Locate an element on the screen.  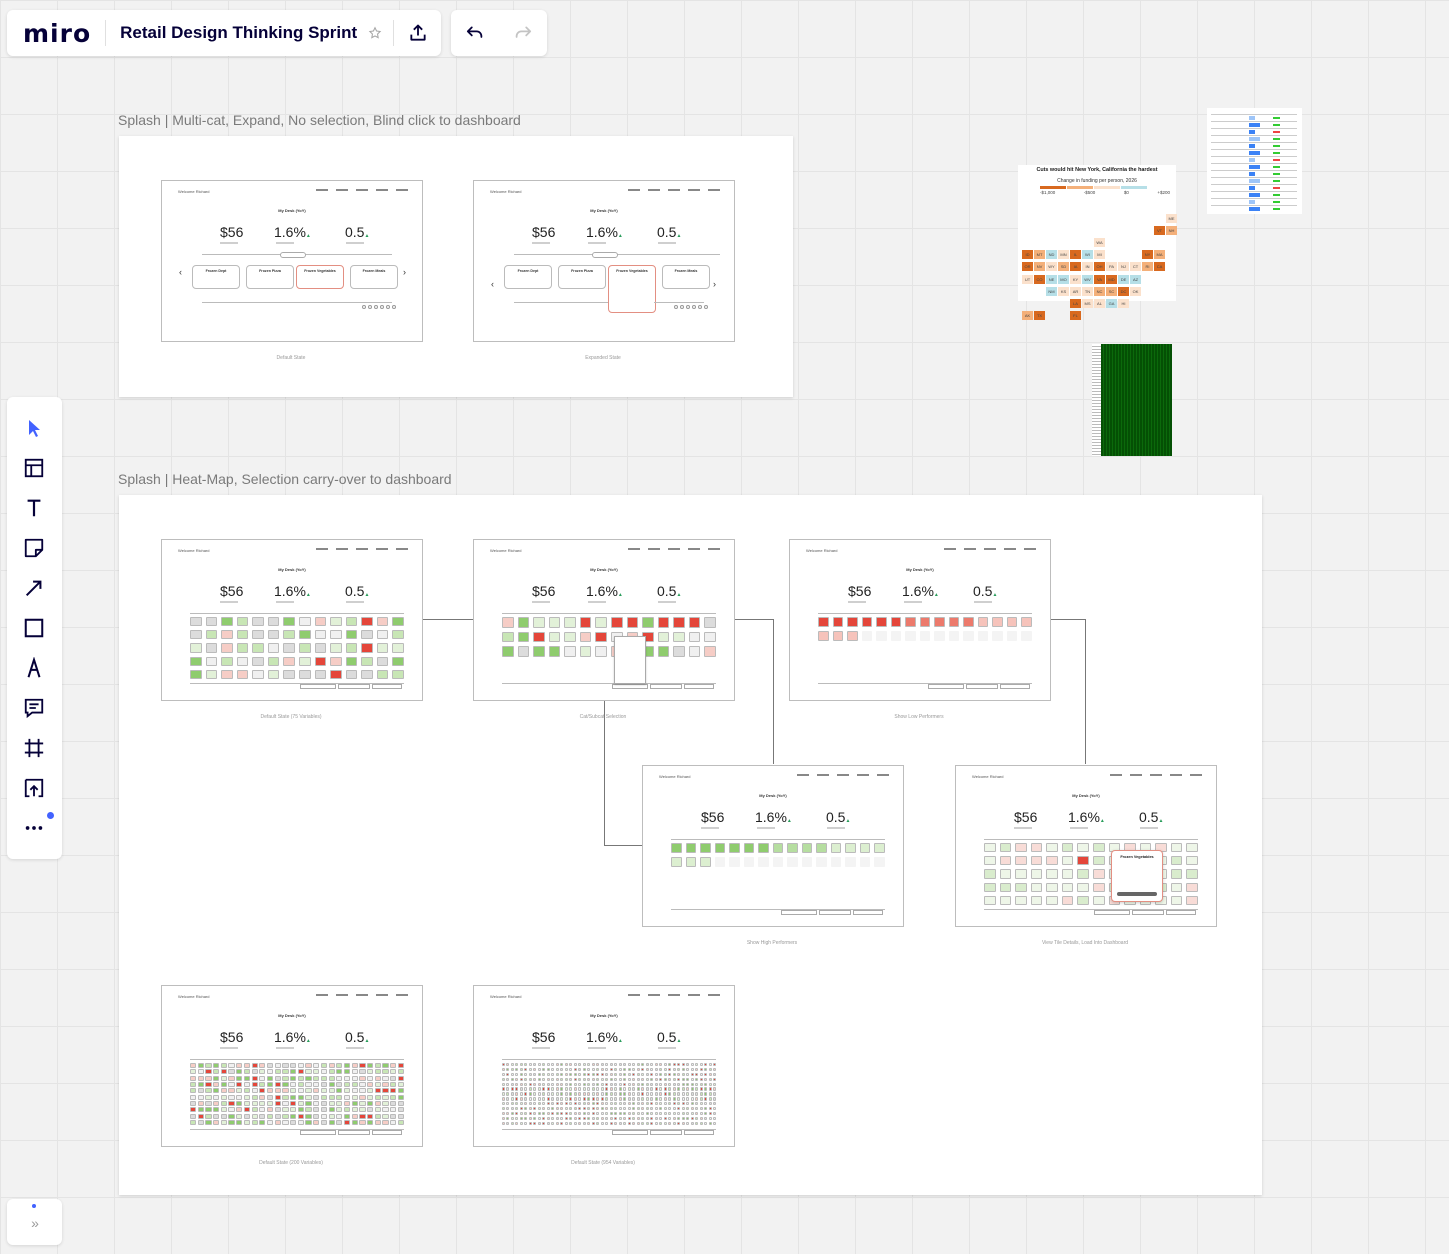
map-state-tile: NC is located at coordinates (1099, 291).